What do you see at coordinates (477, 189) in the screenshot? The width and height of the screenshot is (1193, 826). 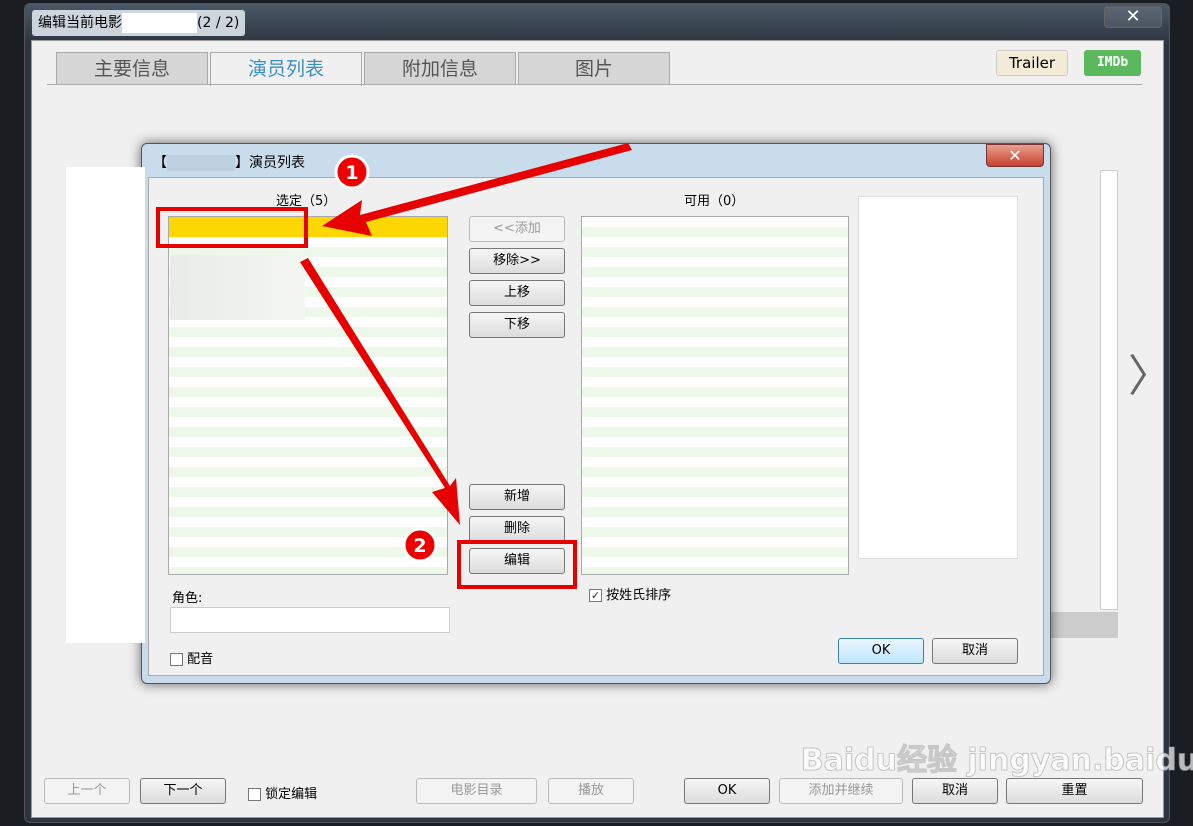 I see `arrow-1-icon` at bounding box center [477, 189].